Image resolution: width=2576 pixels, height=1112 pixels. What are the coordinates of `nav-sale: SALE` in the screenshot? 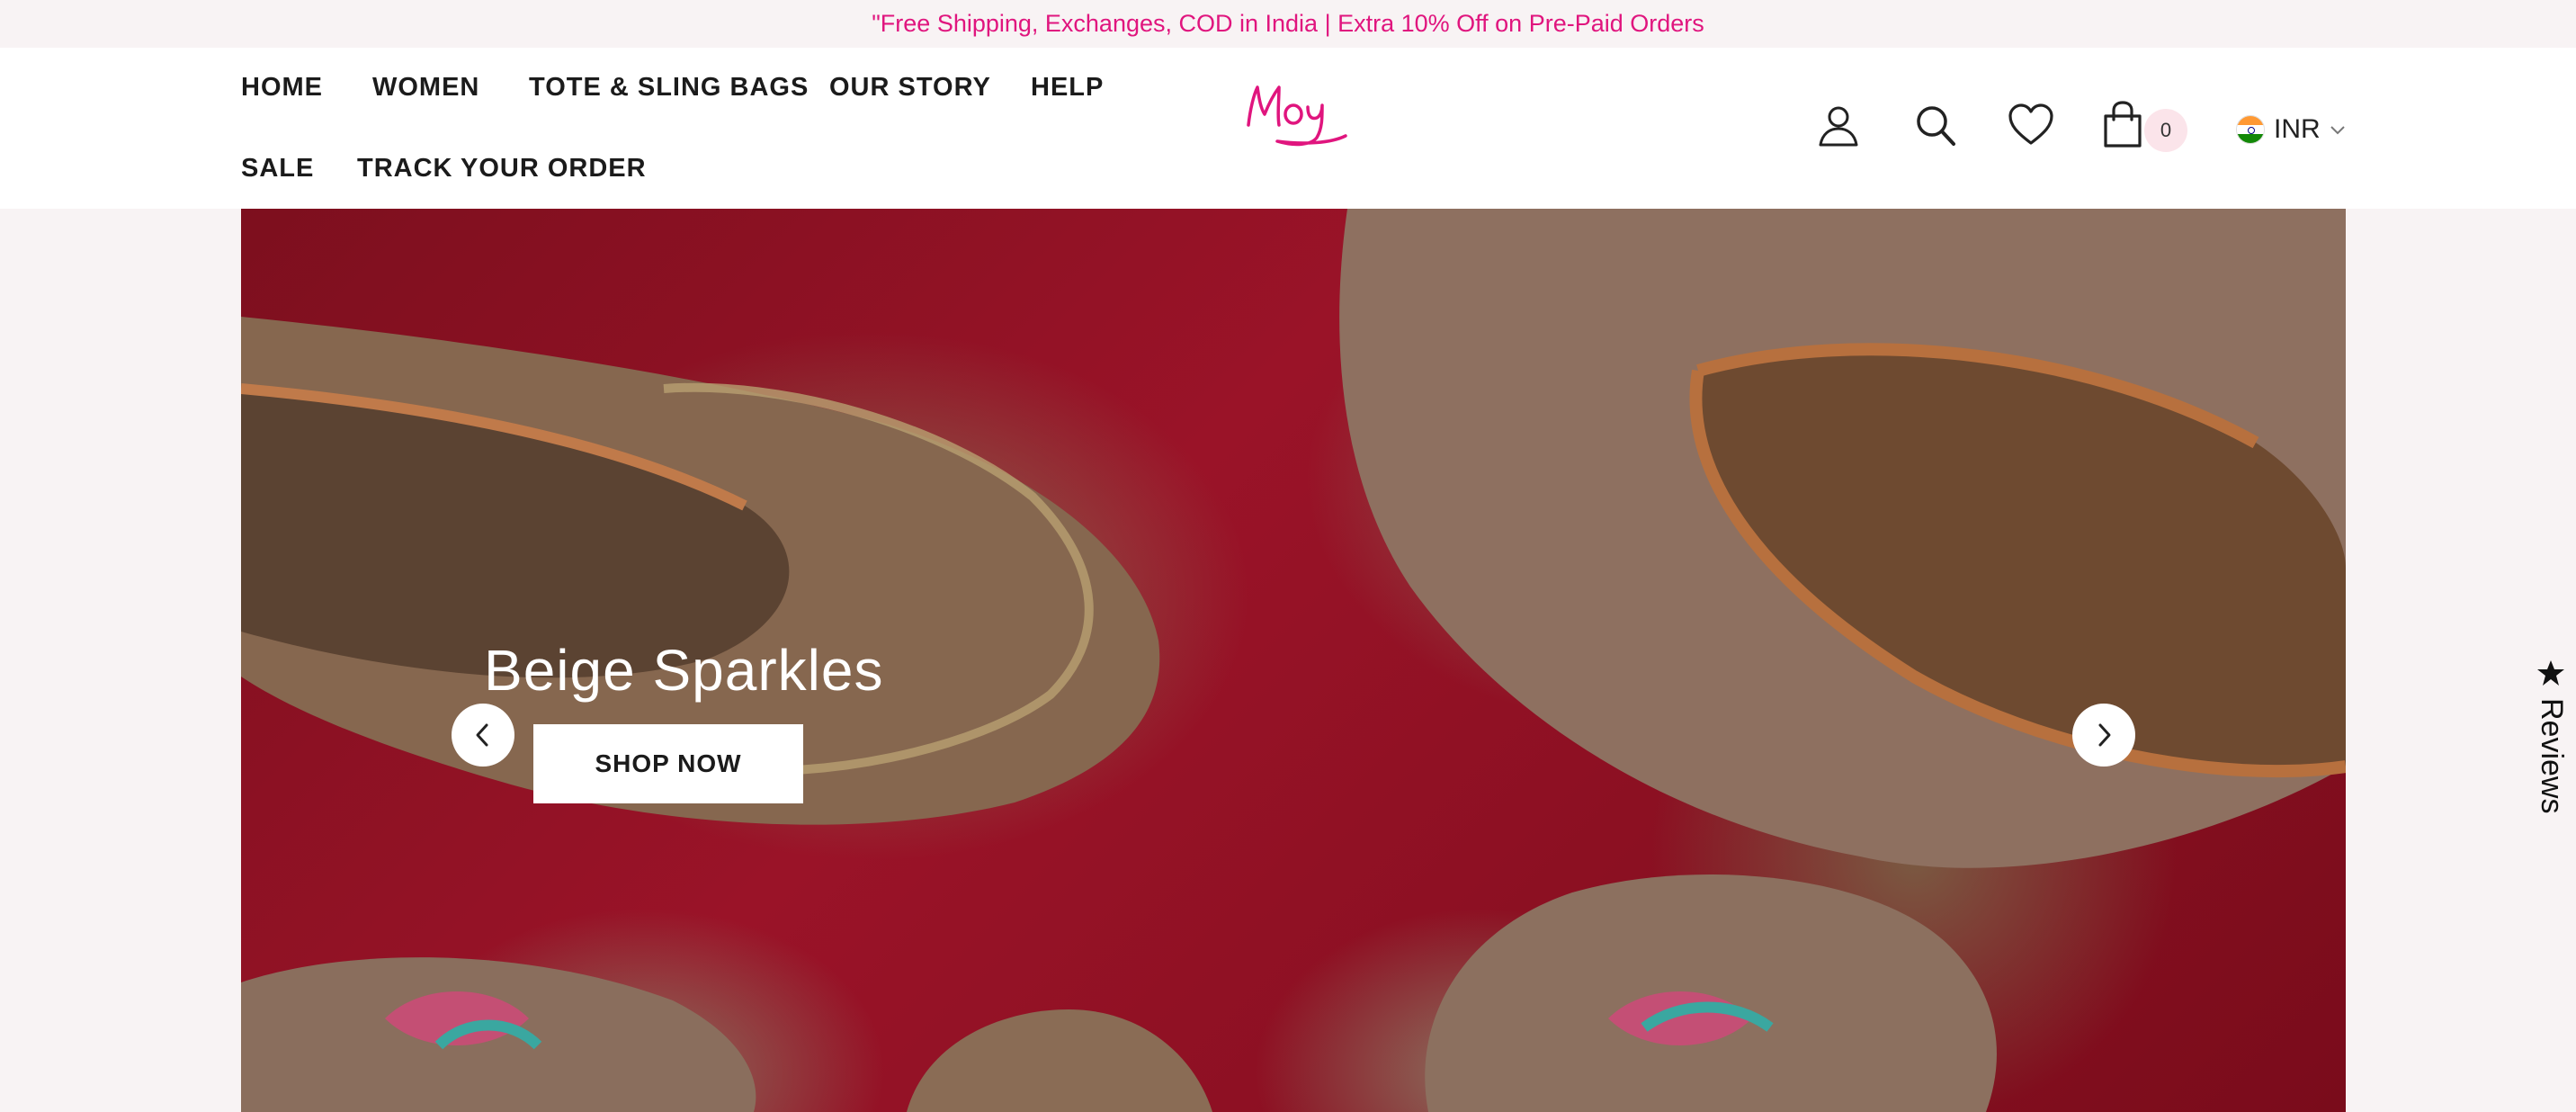 It's located at (277, 169).